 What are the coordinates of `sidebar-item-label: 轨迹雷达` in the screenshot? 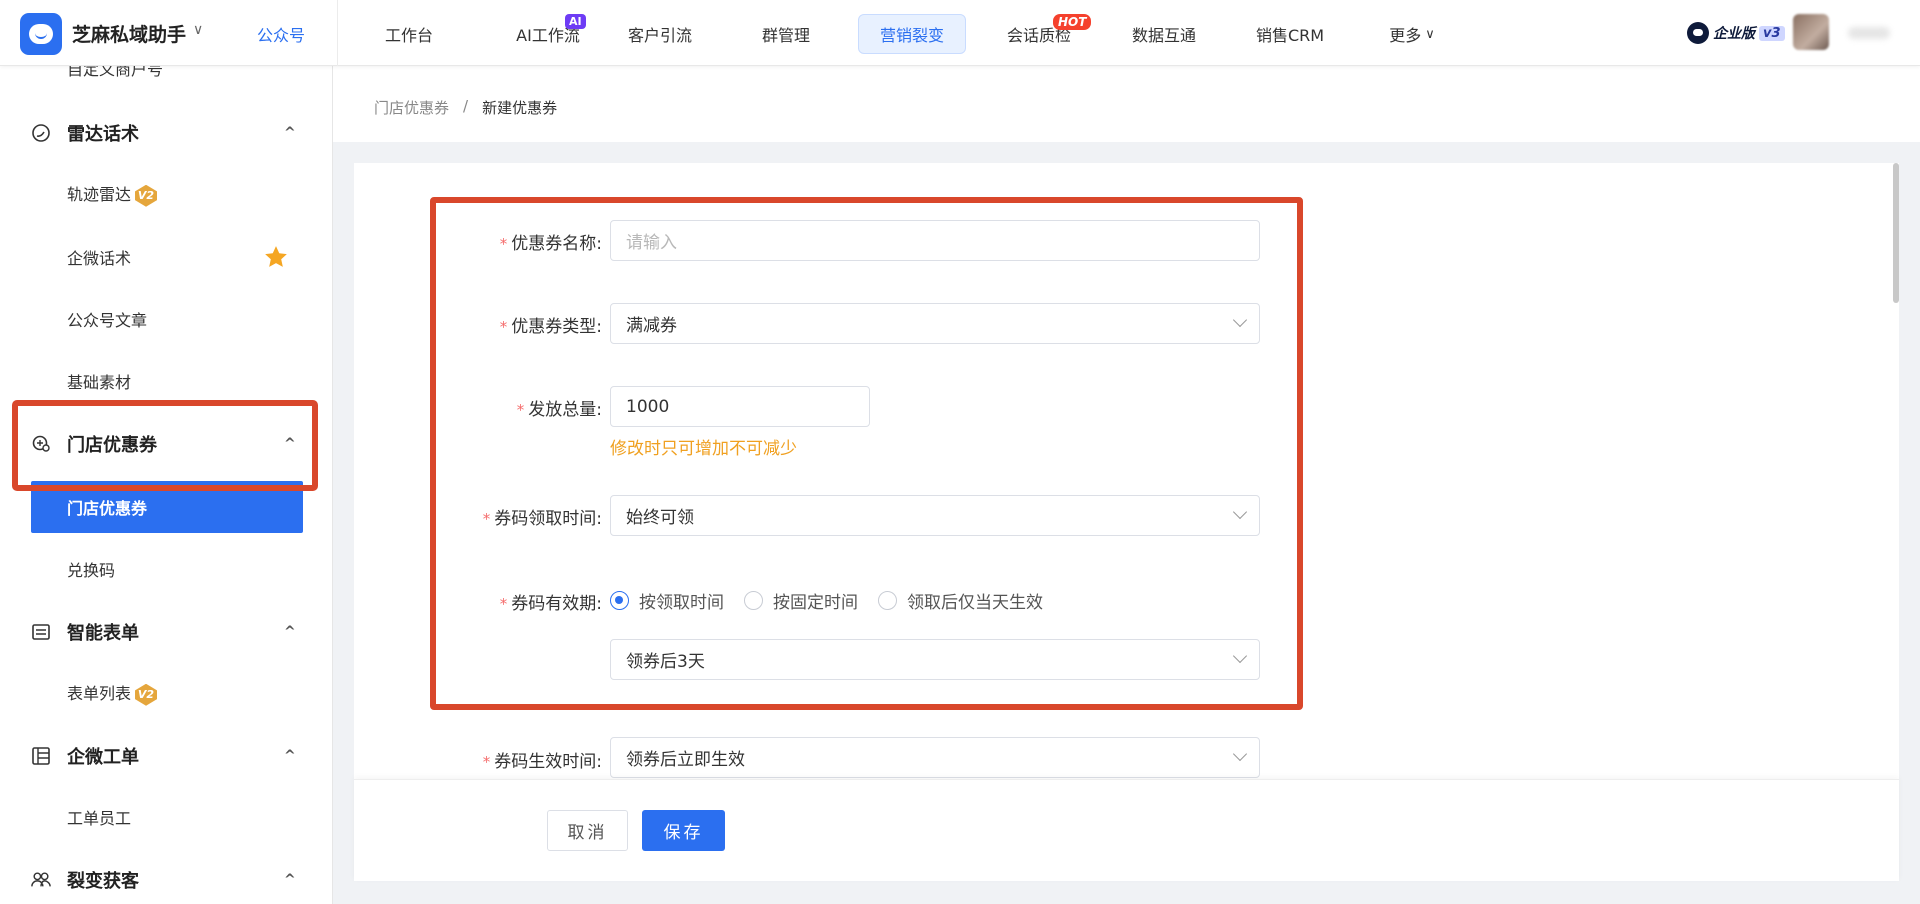 It's located at (99, 195).